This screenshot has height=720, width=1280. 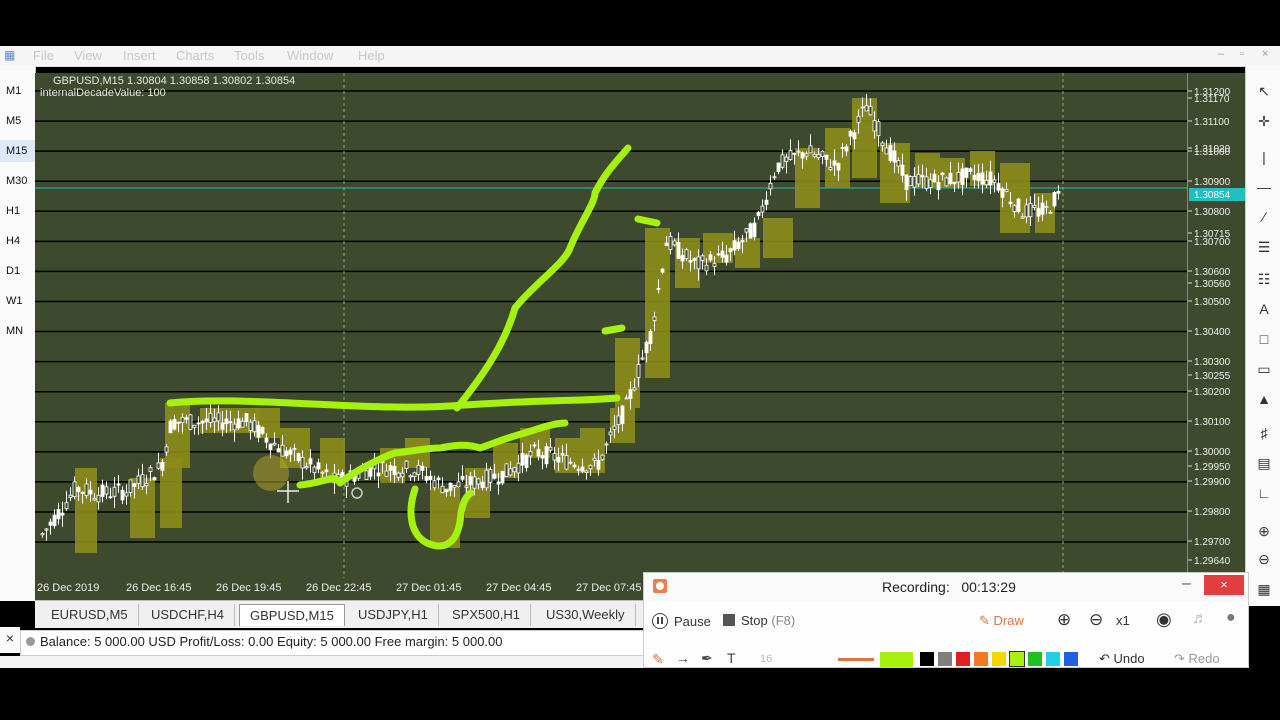 I want to click on timeframe-h4: H4, so click(x=17, y=241).